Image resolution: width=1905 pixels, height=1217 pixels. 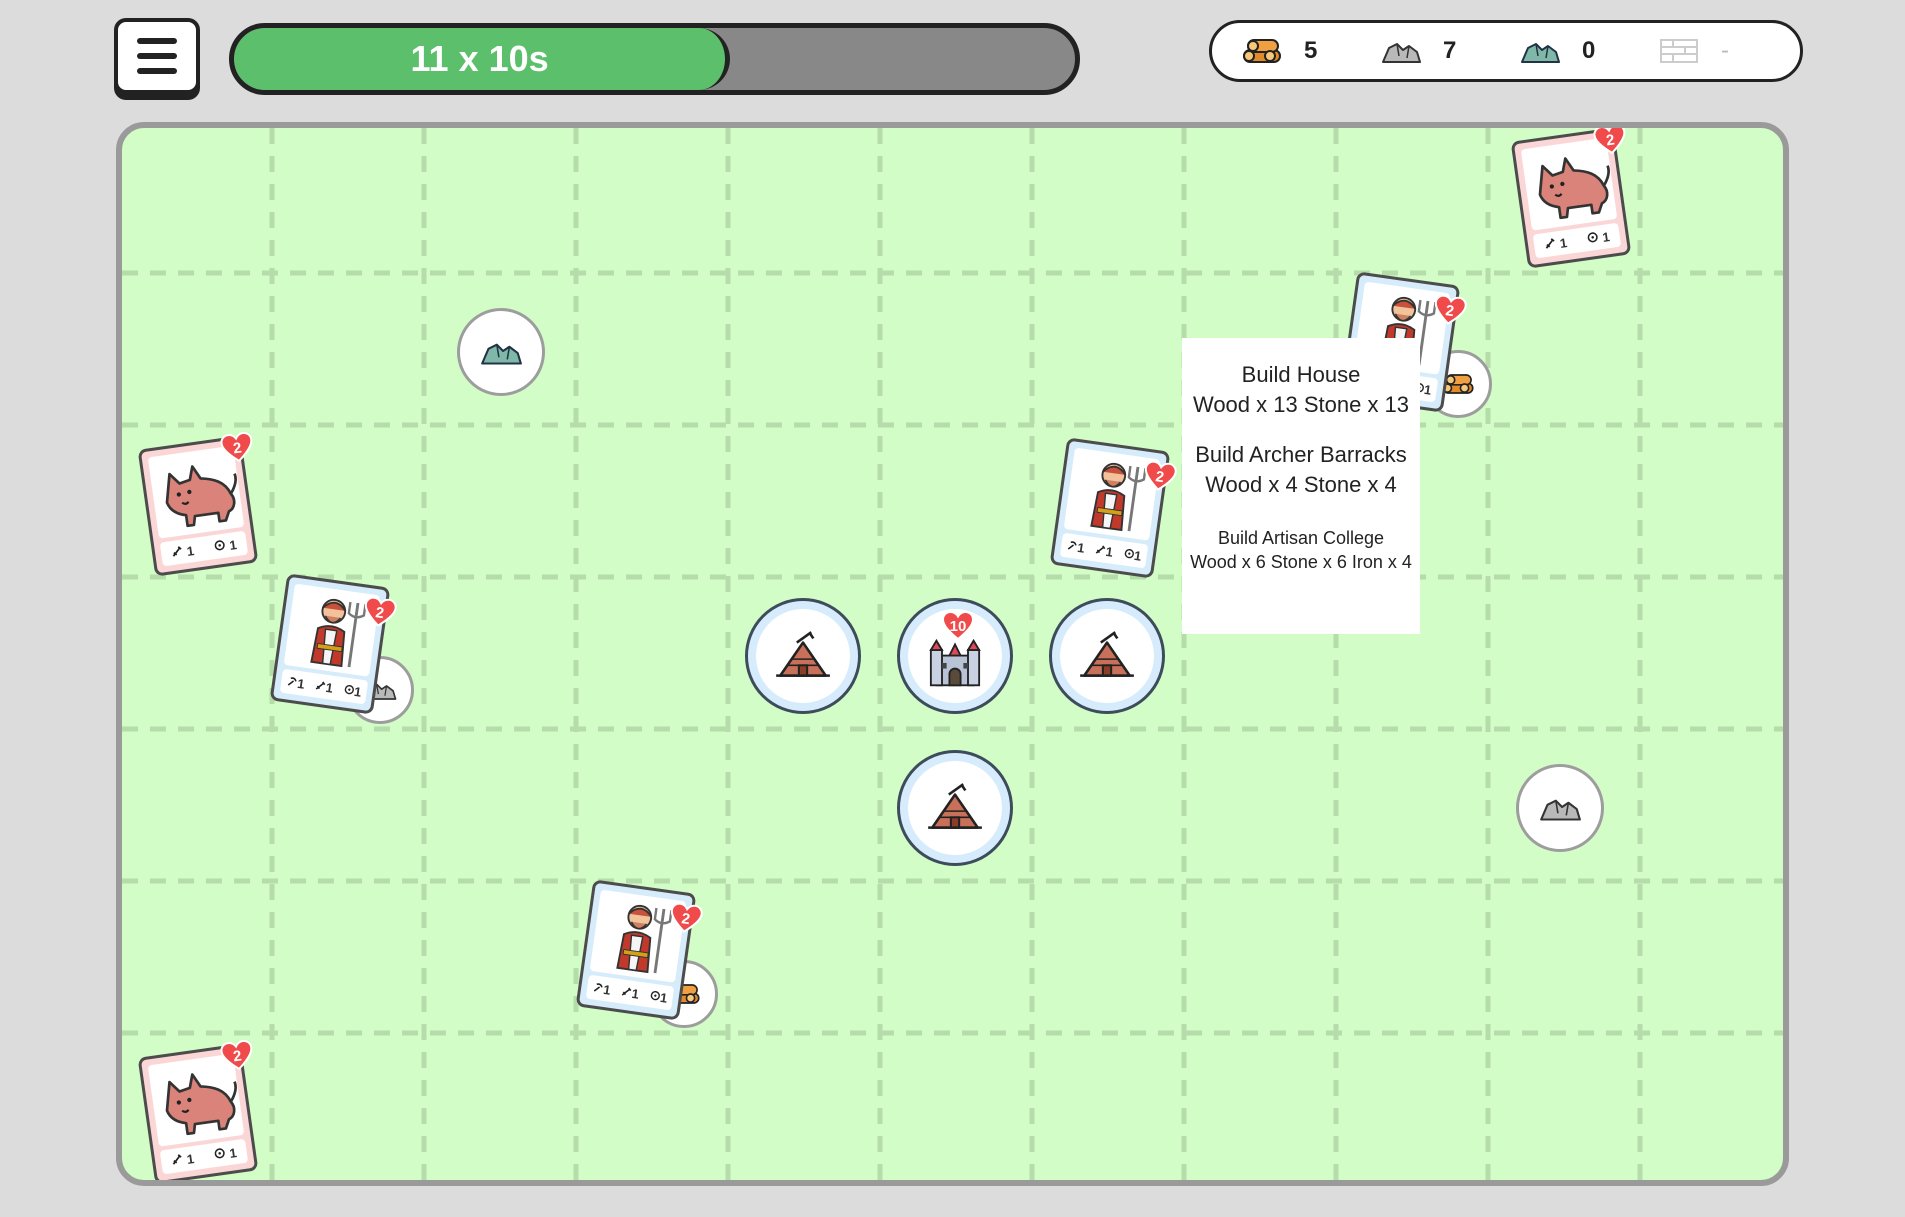 What do you see at coordinates (1262, 51) in the screenshot?
I see `wood-logs-icon` at bounding box center [1262, 51].